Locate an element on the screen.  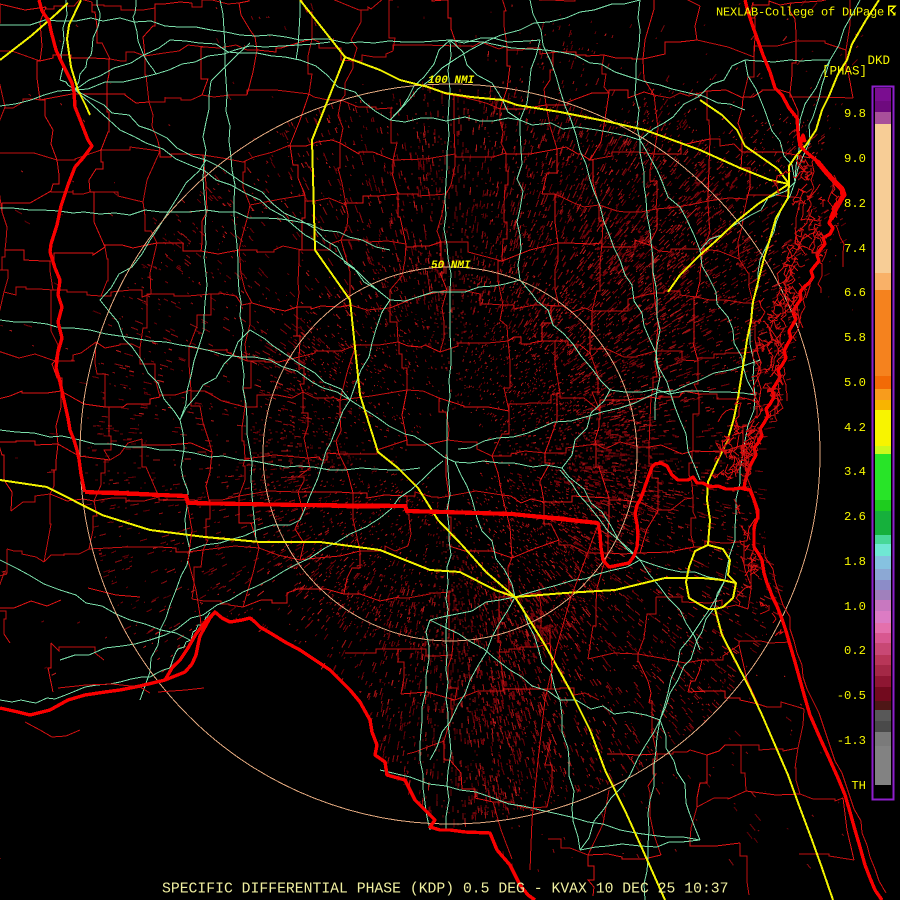
svg-text: 2.6 is located at coordinates (855, 517).